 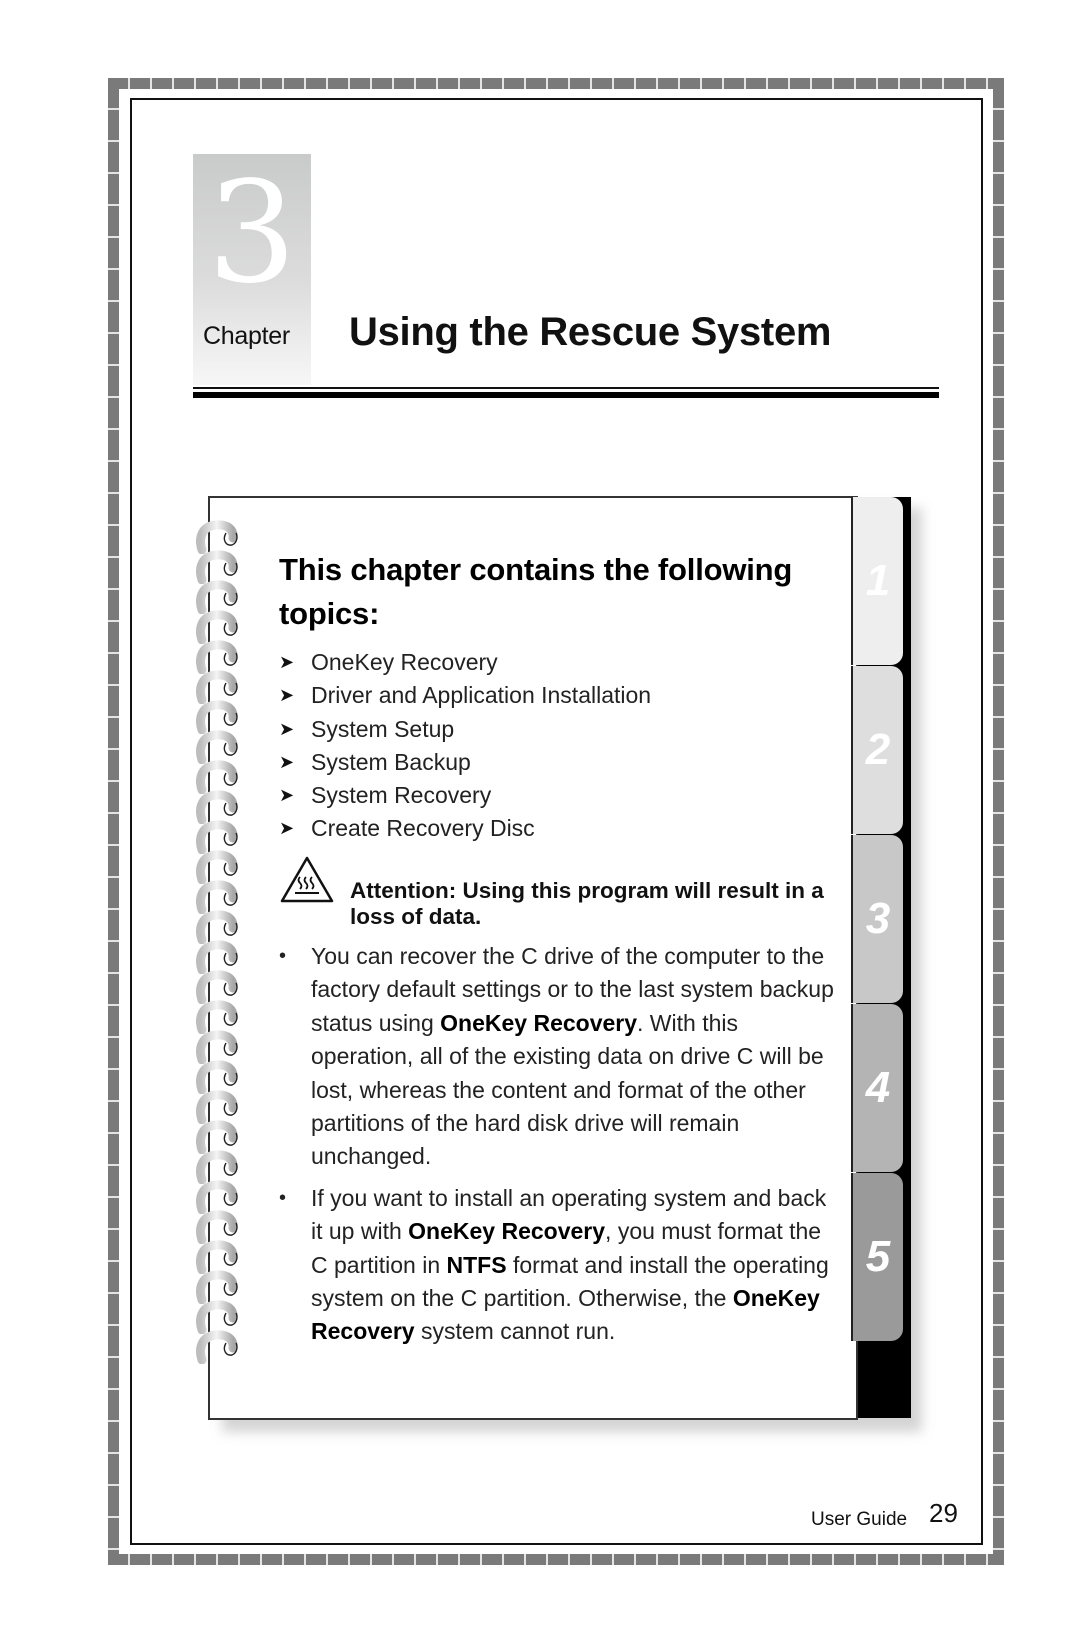 What do you see at coordinates (391, 761) in the screenshot?
I see `topic-label: System Backup` at bounding box center [391, 761].